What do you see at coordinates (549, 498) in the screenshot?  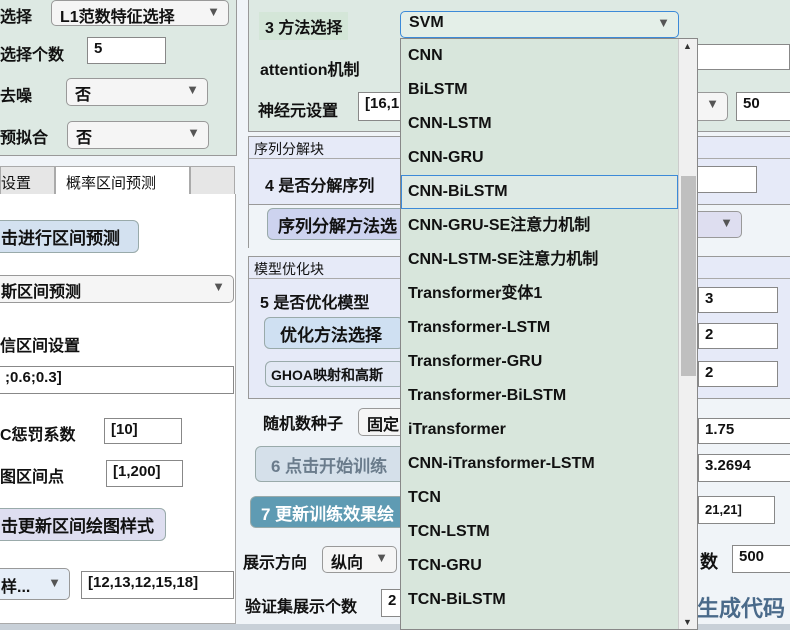 I see `dropdown-option: TCN` at bounding box center [549, 498].